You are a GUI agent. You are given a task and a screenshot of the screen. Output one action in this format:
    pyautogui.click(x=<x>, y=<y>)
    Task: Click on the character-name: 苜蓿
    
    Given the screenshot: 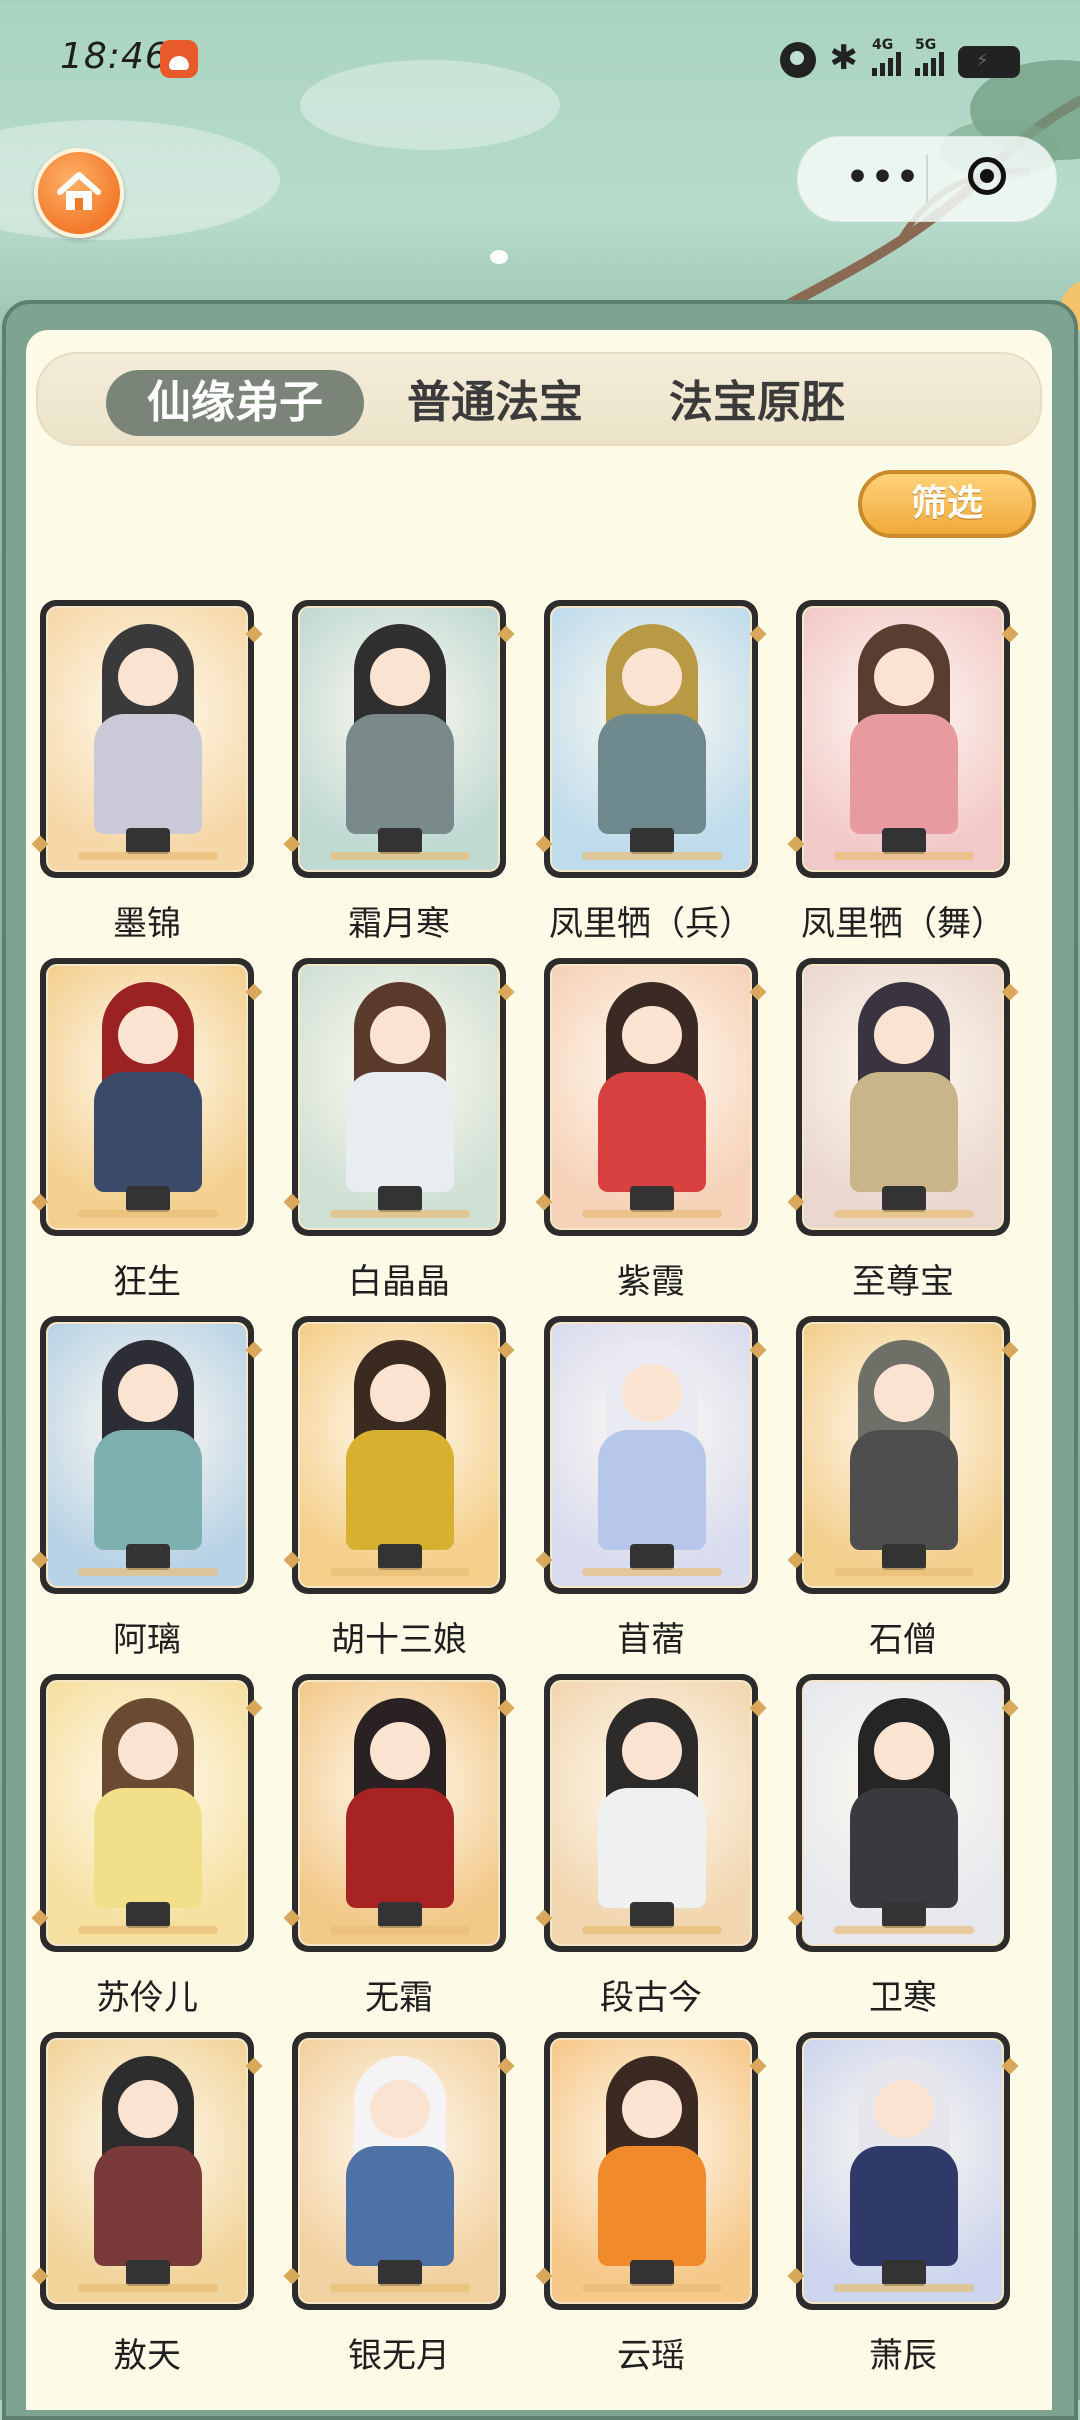 What is the action you would take?
    pyautogui.click(x=651, y=1640)
    